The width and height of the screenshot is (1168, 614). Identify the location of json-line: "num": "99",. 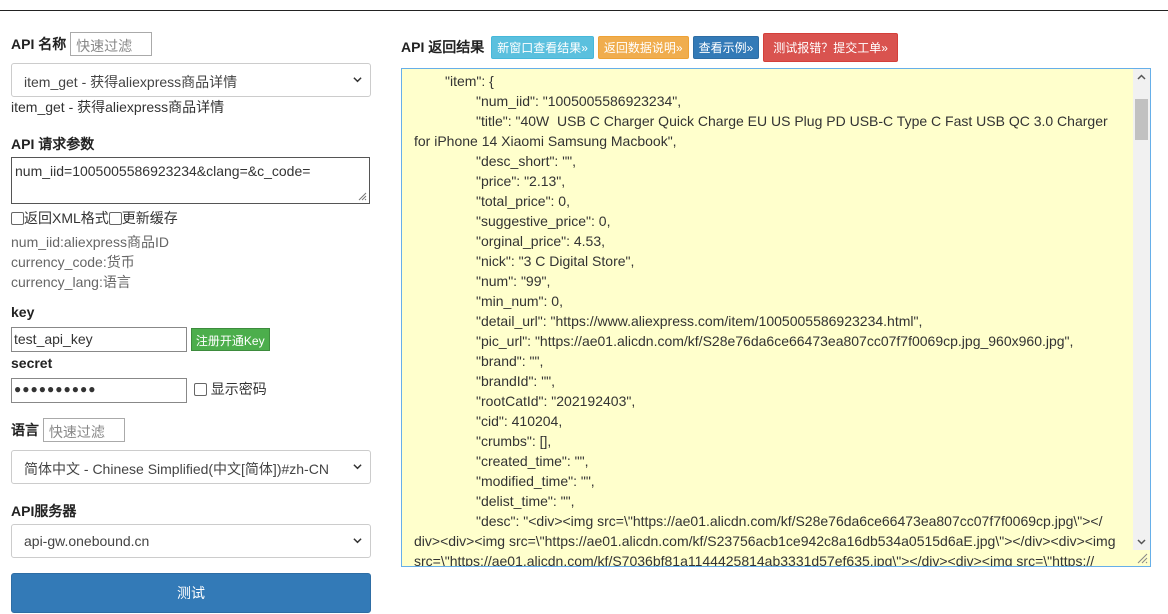
(513, 281).